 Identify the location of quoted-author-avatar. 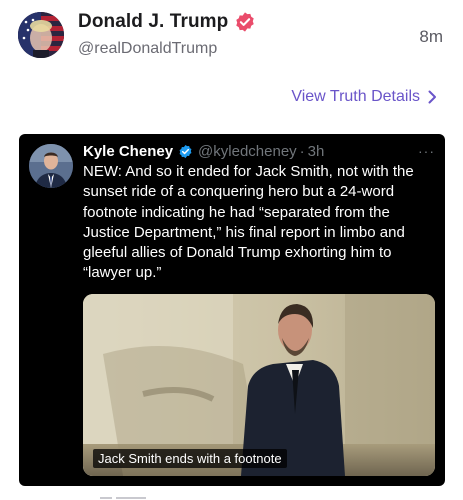
(51, 166).